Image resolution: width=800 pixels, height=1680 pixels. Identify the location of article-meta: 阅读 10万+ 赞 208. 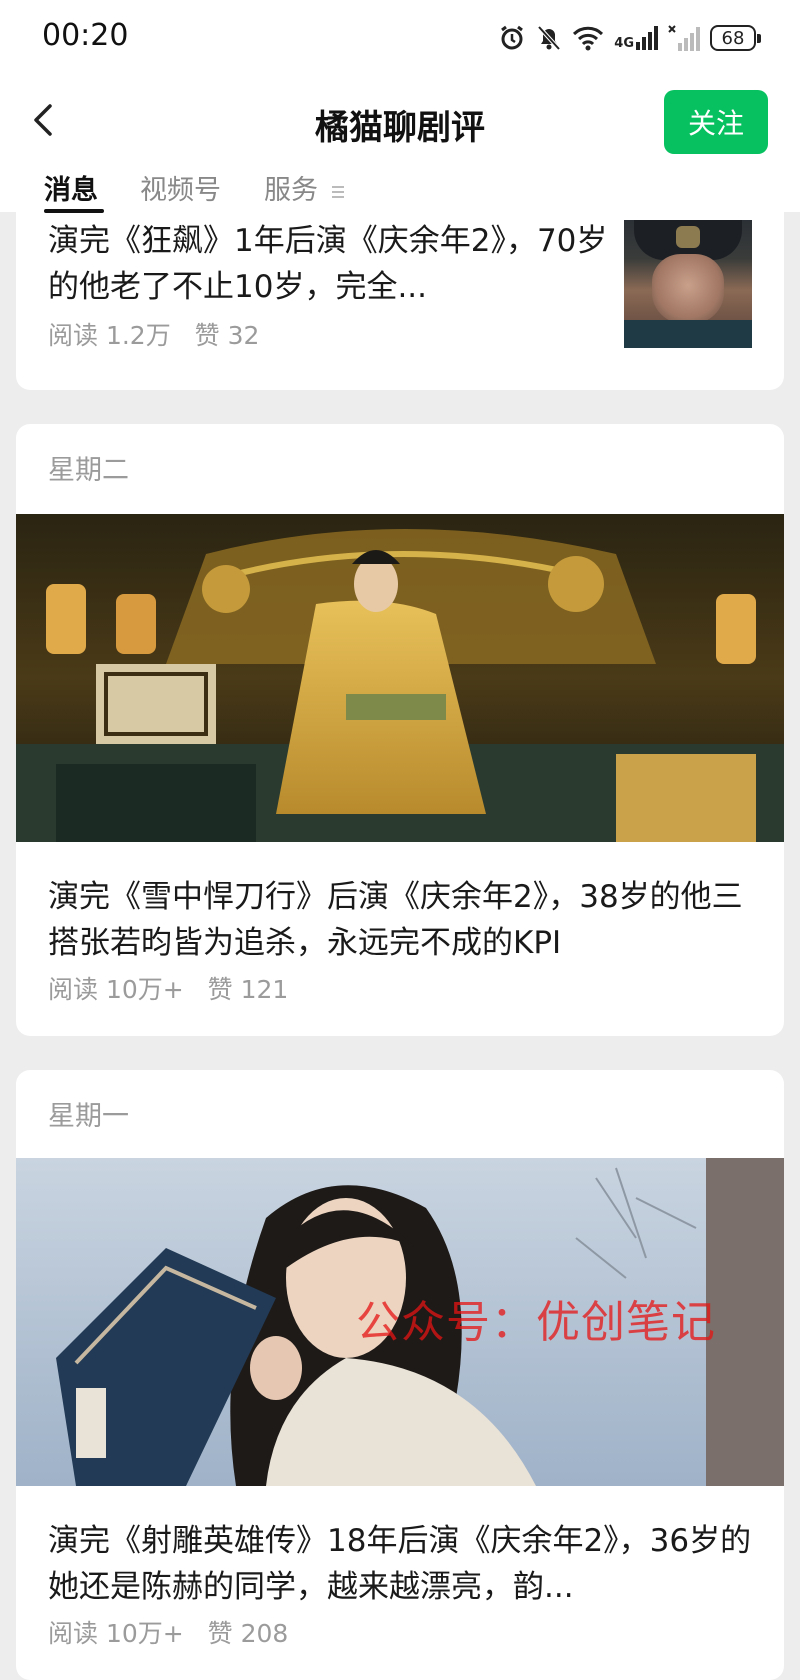
(168, 1632).